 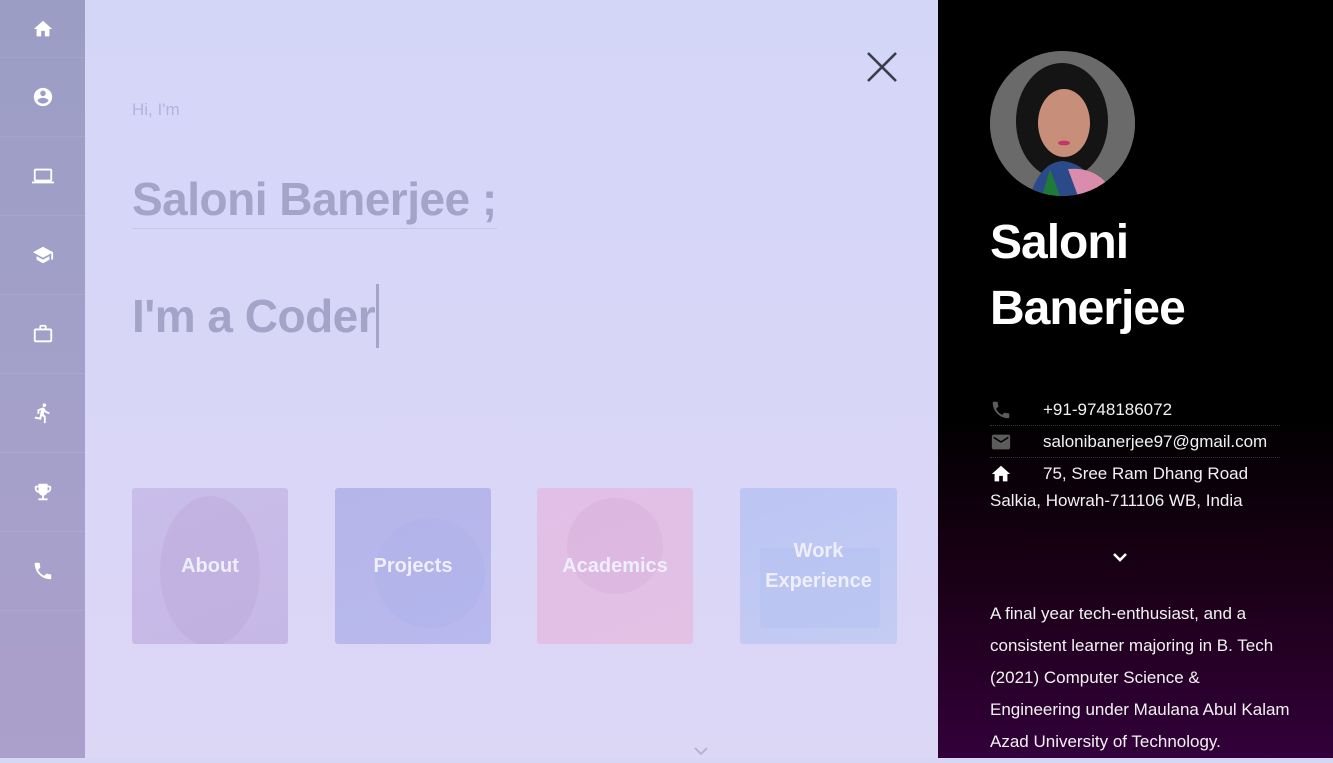 I want to click on tile-academics: Academics, so click(x=615, y=566).